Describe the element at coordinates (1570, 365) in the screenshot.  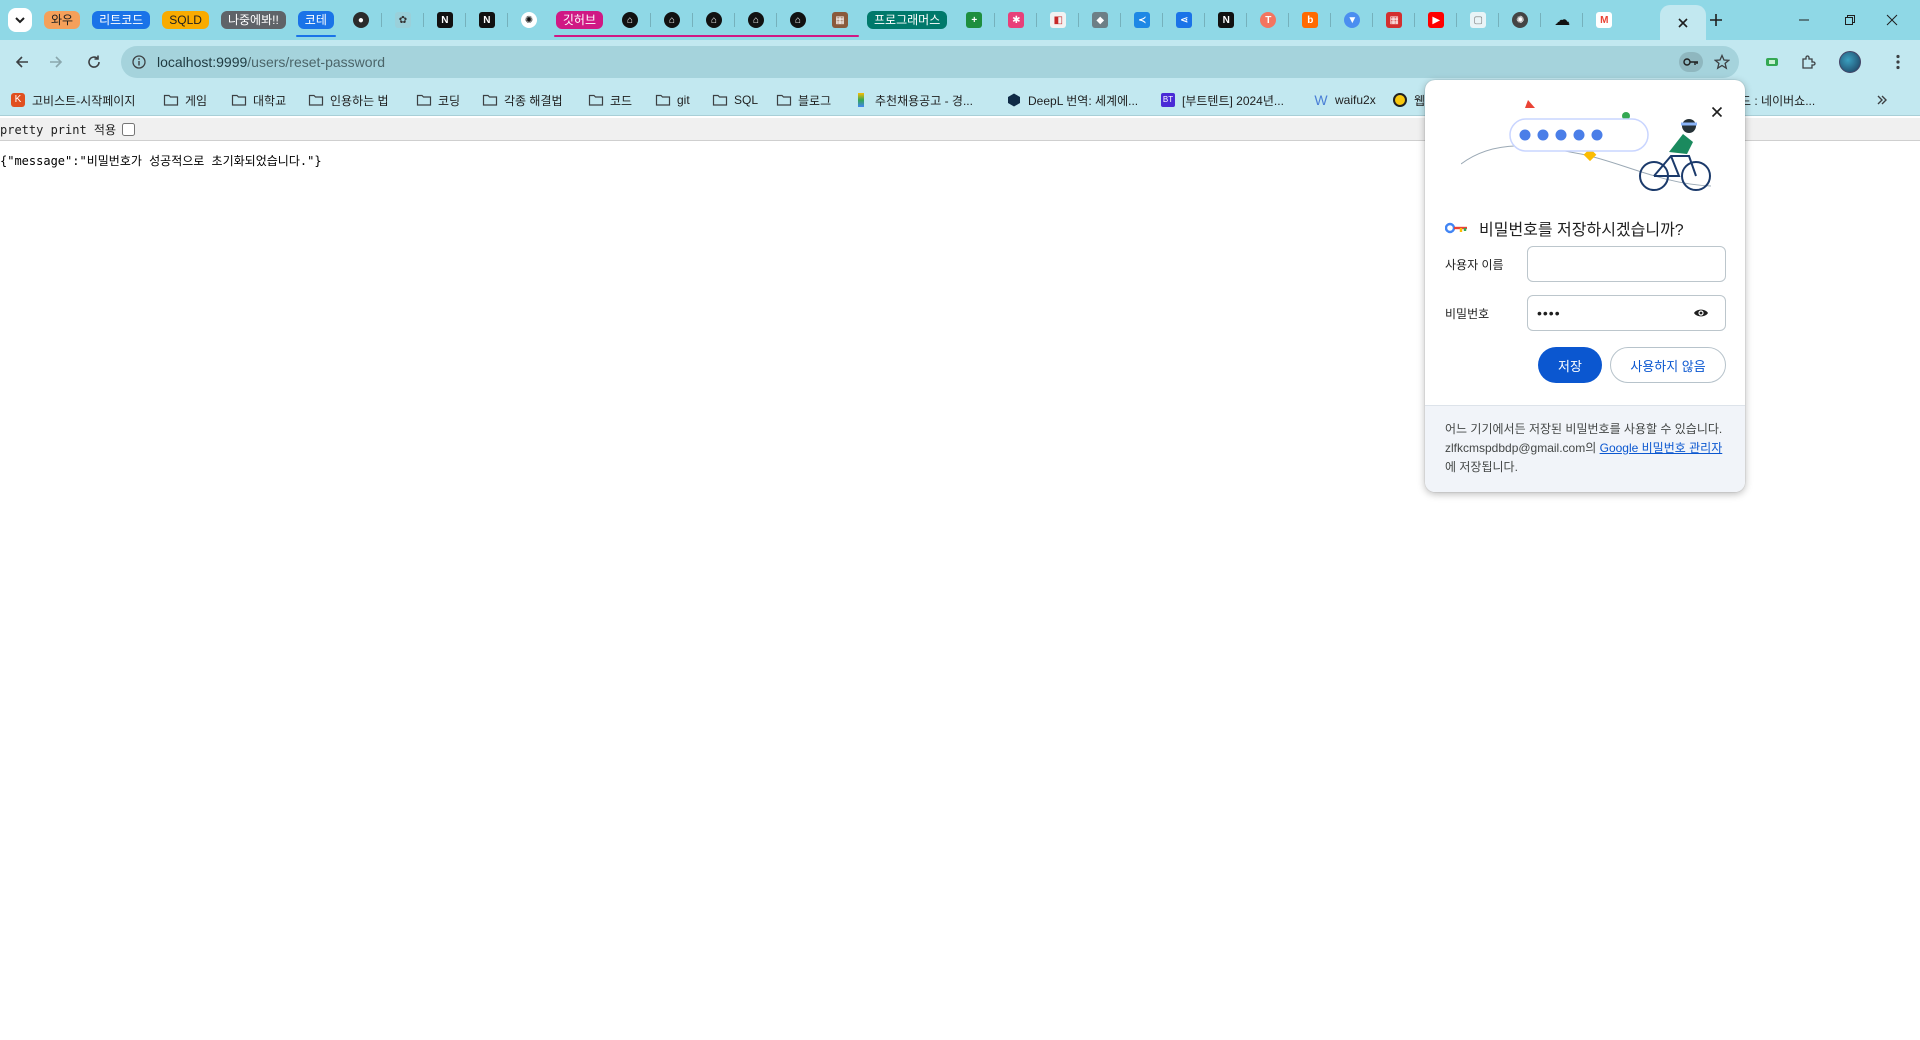
I see `save-button: 저장` at that location.